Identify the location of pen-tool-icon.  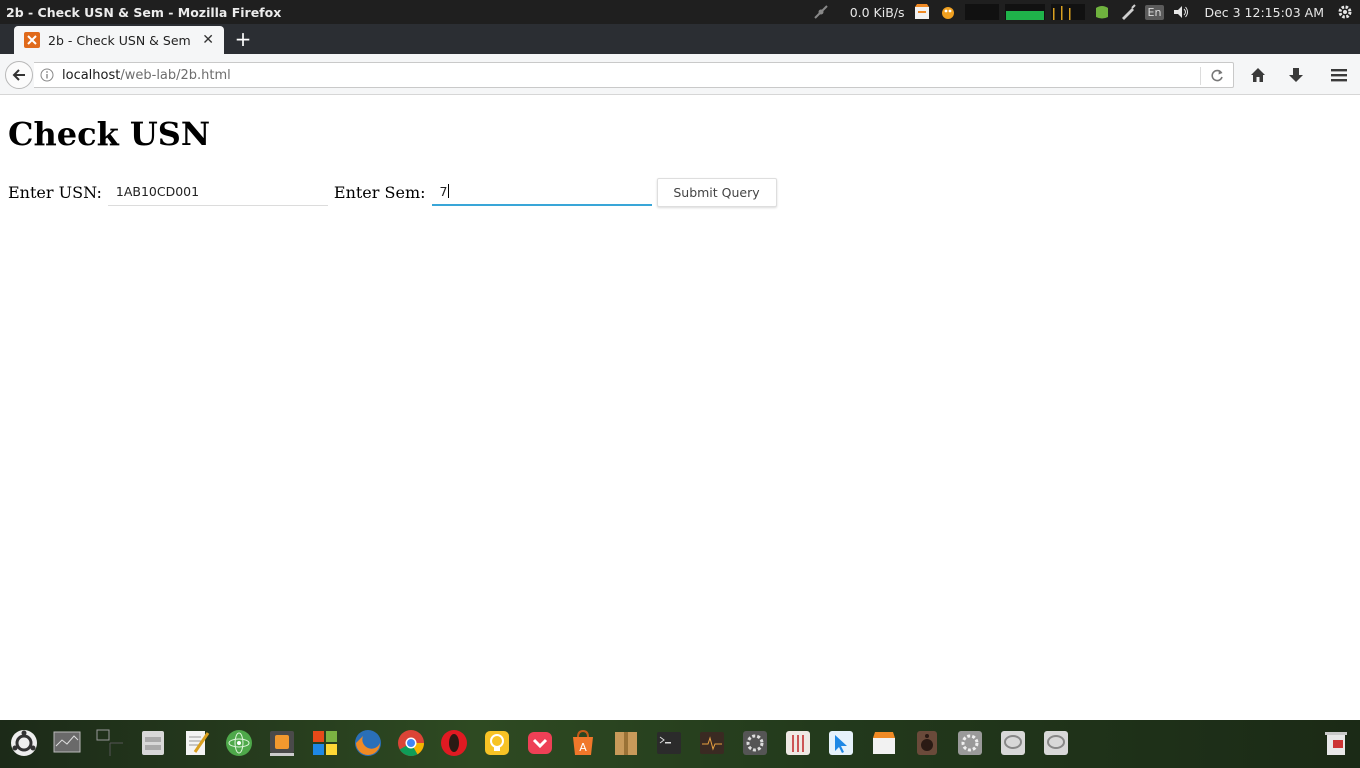
(1128, 12).